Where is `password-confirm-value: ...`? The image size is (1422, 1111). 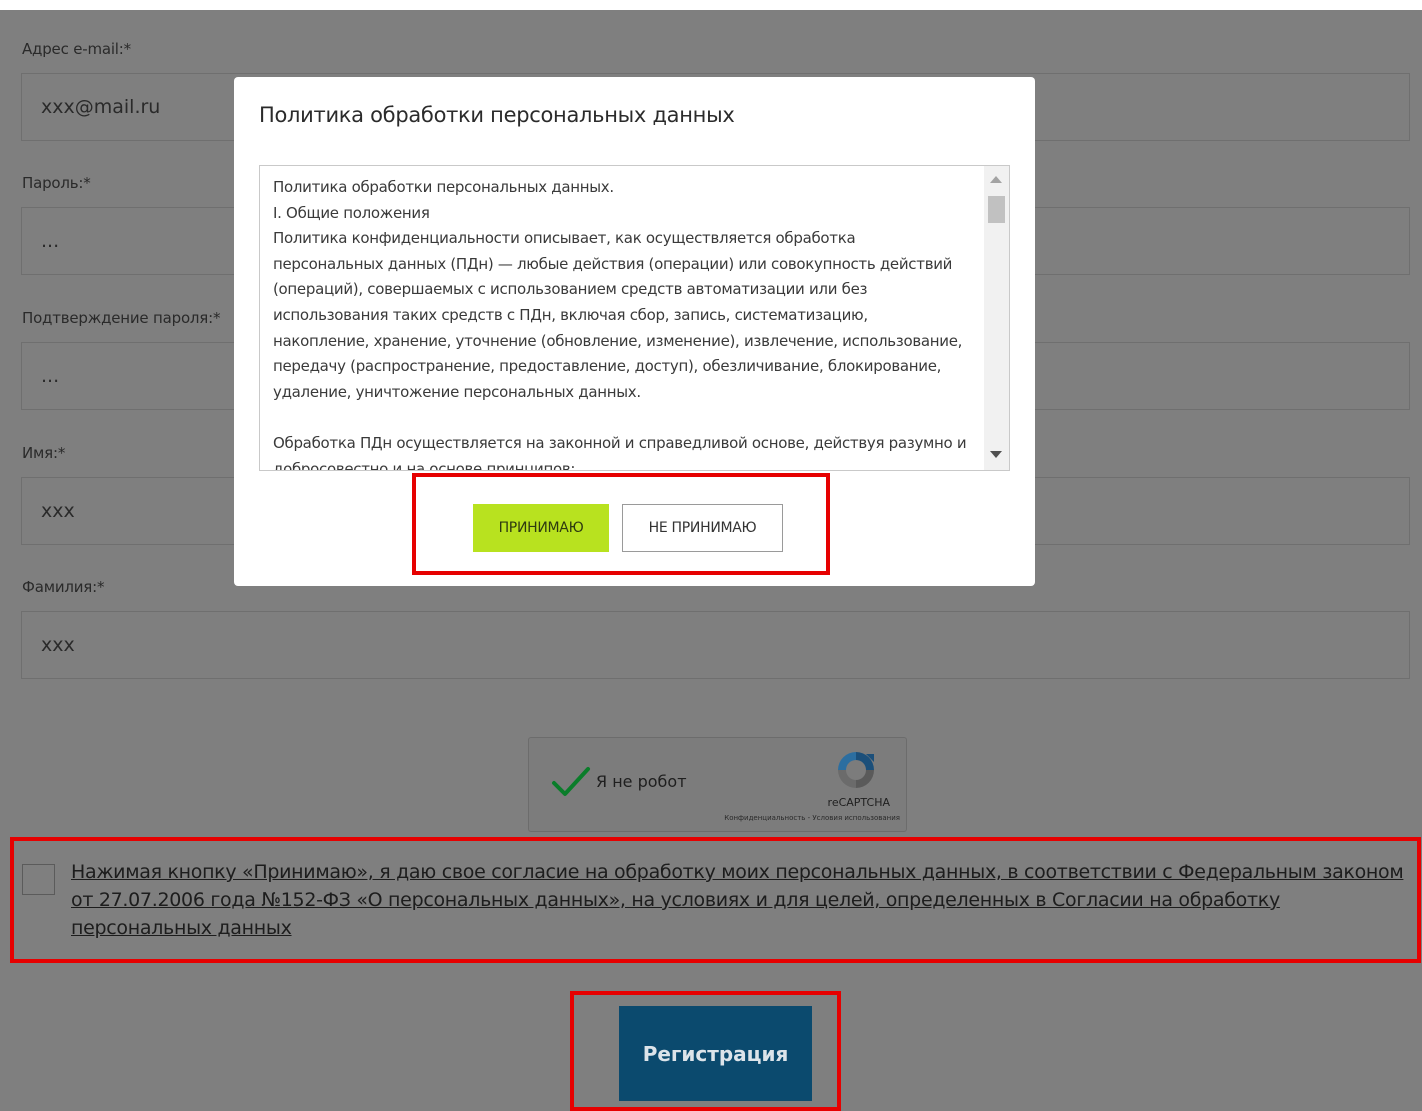 password-confirm-value: ... is located at coordinates (50, 376).